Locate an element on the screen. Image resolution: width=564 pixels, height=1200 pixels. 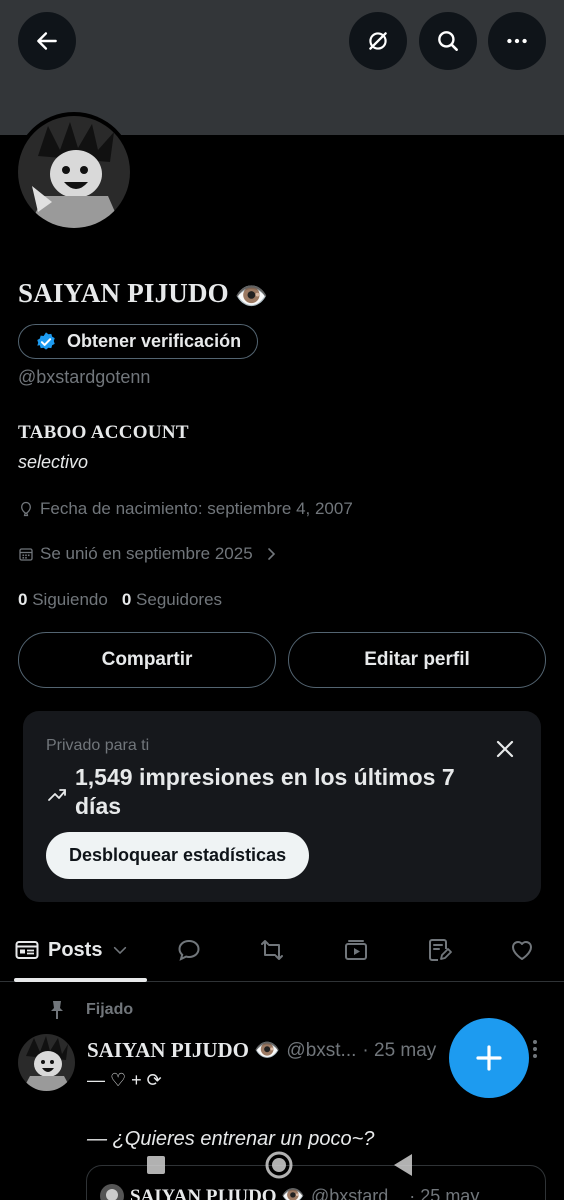
followers-label: Seguidores is located at coordinates (179, 599).